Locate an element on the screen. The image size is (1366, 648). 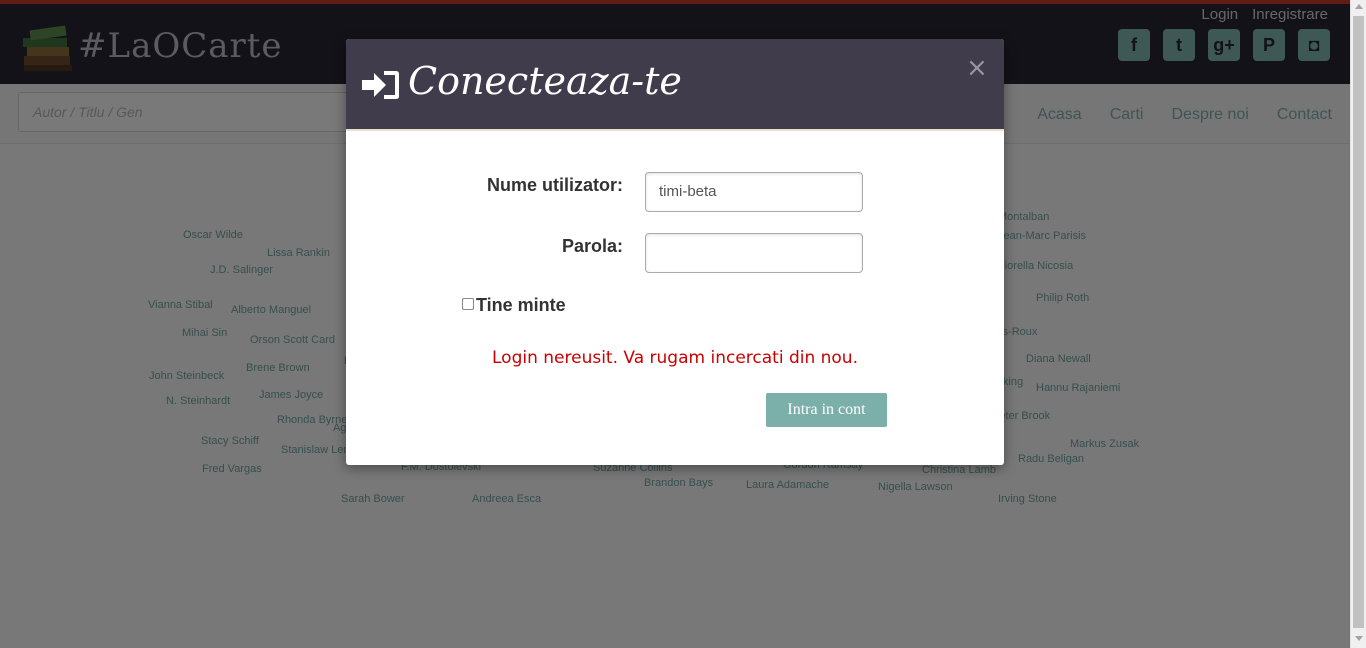
close-icon: × is located at coordinates (977, 68).